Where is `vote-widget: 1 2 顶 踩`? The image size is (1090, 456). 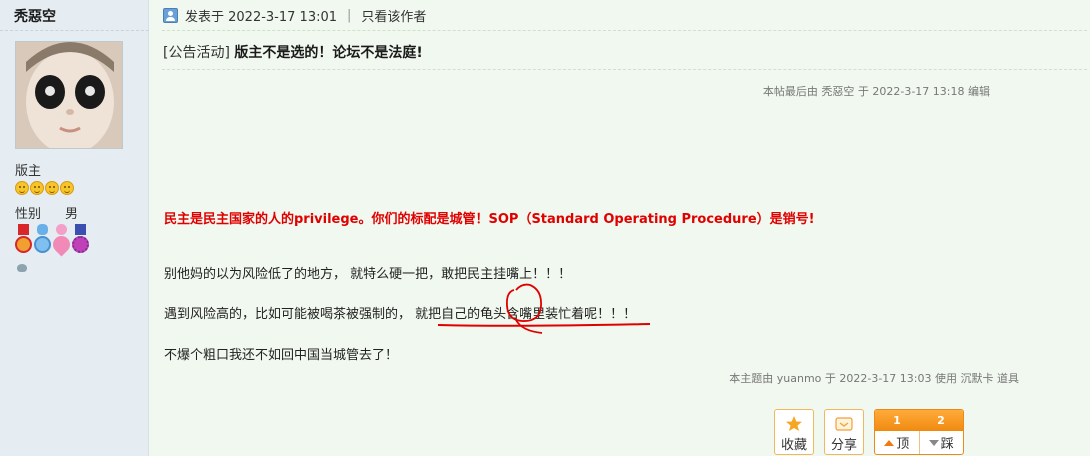
vote-widget: 1 2 顶 踩 is located at coordinates (919, 432).